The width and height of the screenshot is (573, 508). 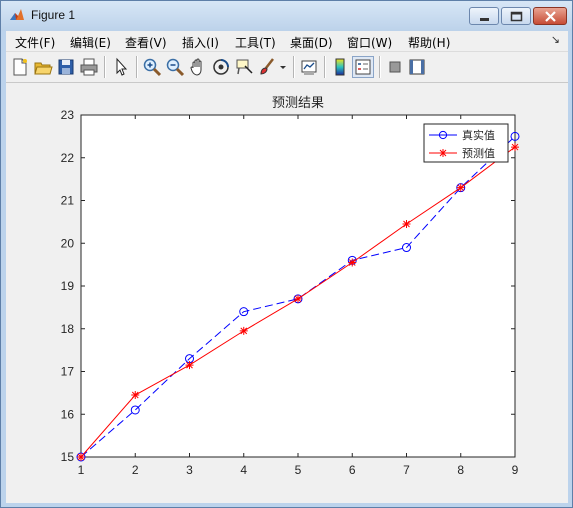 I want to click on menu-window: 窗口(W), so click(x=369, y=42).